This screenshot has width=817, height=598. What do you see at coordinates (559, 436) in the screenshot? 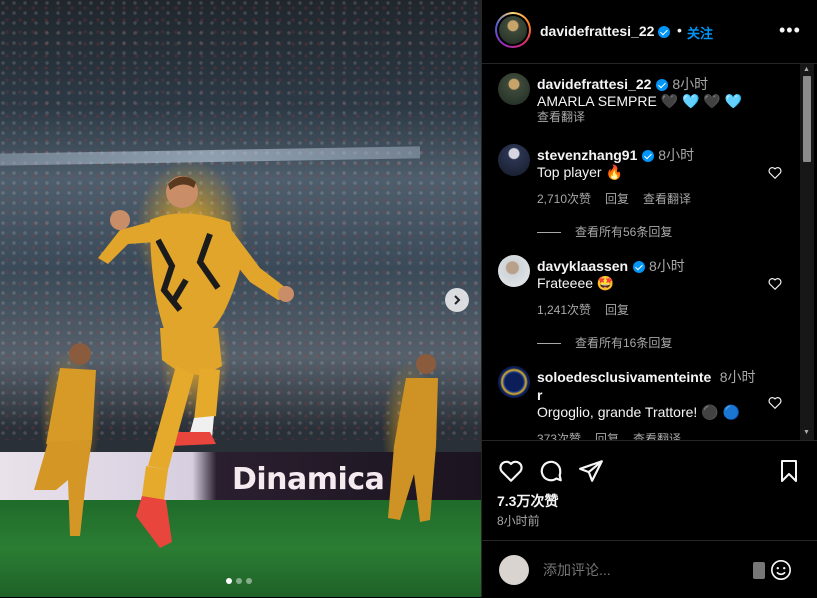
I see `comment-like-count: 373次赞` at bounding box center [559, 436].